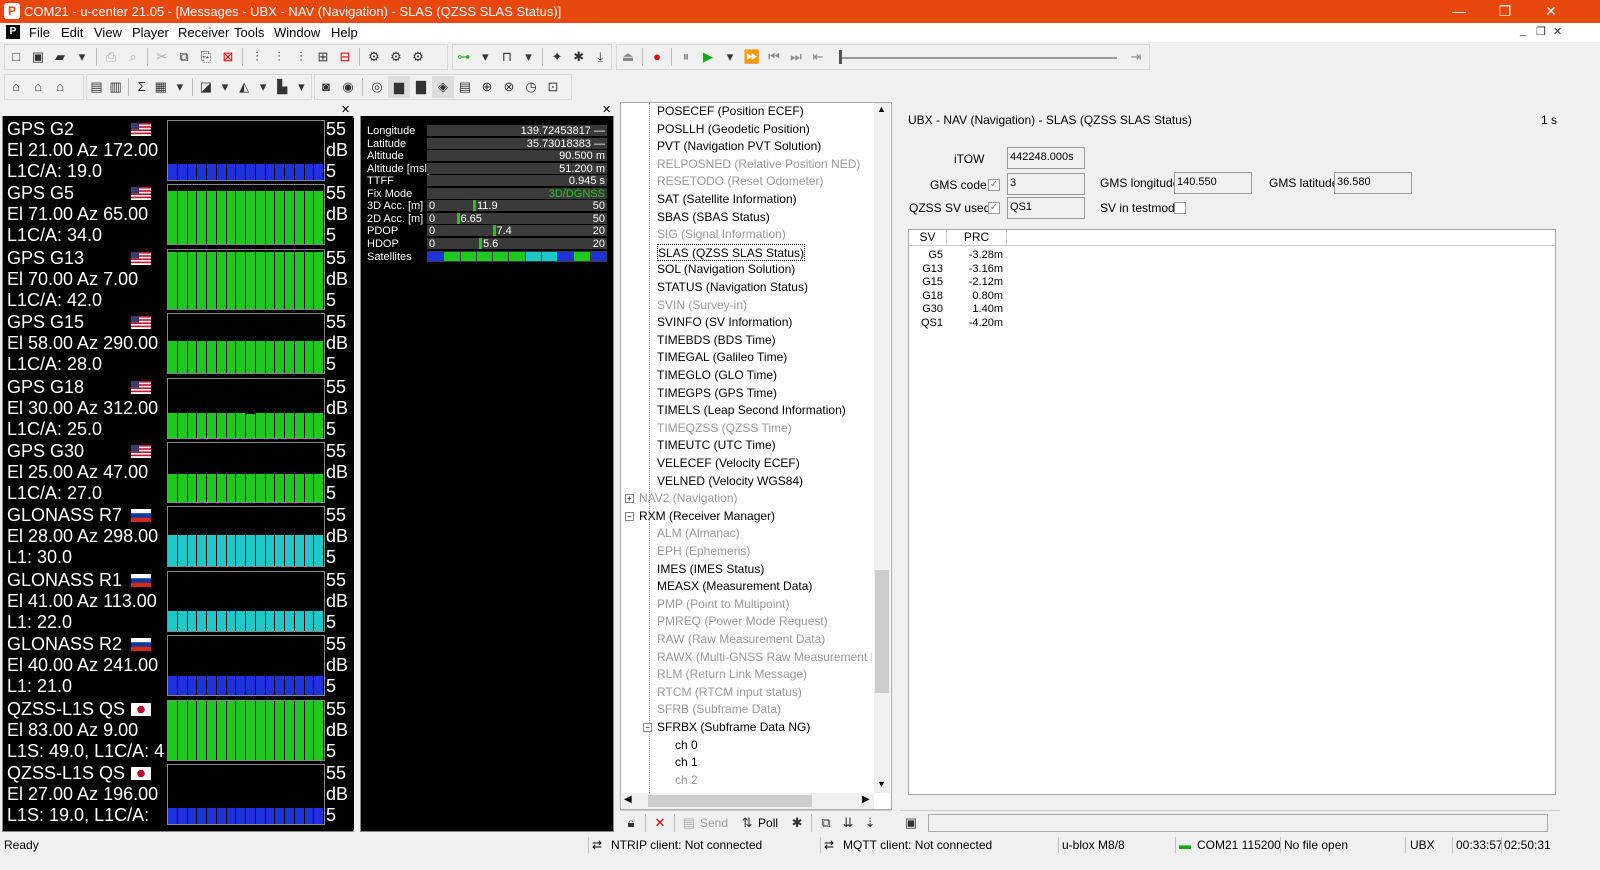 The image size is (1600, 870). What do you see at coordinates (39, 32) in the screenshot?
I see `menu-file: File` at bounding box center [39, 32].